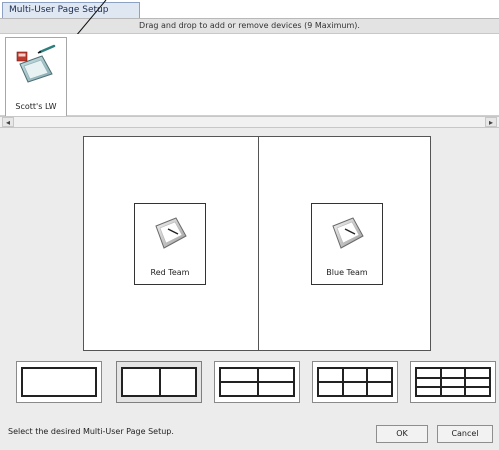 The width and height of the screenshot is (499, 450). I want to click on layout-option-four-up, so click(257, 382).